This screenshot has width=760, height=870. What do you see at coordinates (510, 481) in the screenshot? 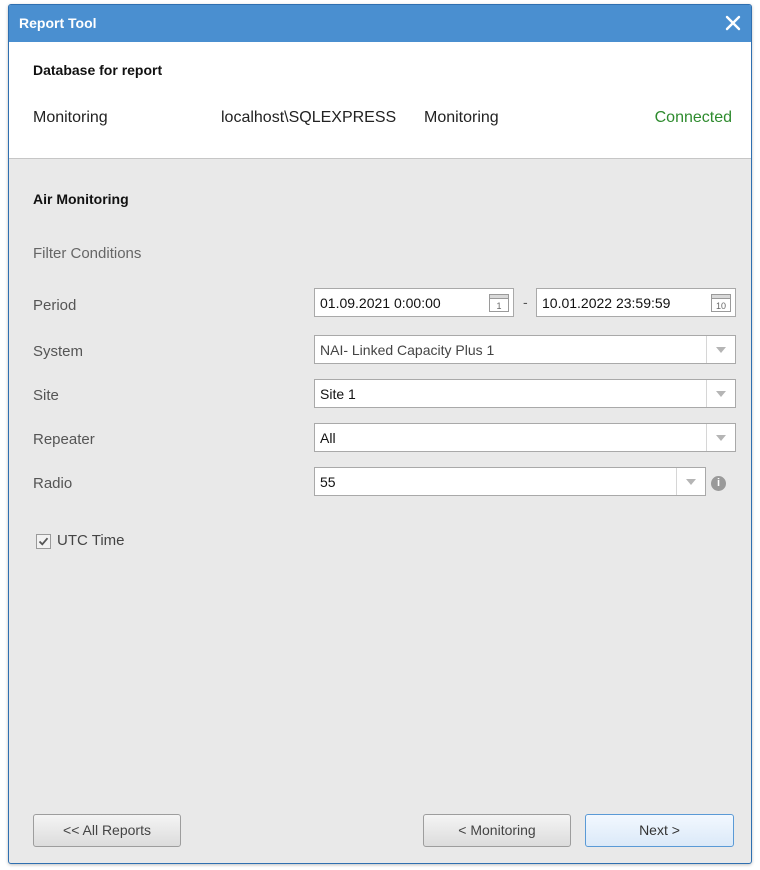
I see `radio-select: 55` at bounding box center [510, 481].